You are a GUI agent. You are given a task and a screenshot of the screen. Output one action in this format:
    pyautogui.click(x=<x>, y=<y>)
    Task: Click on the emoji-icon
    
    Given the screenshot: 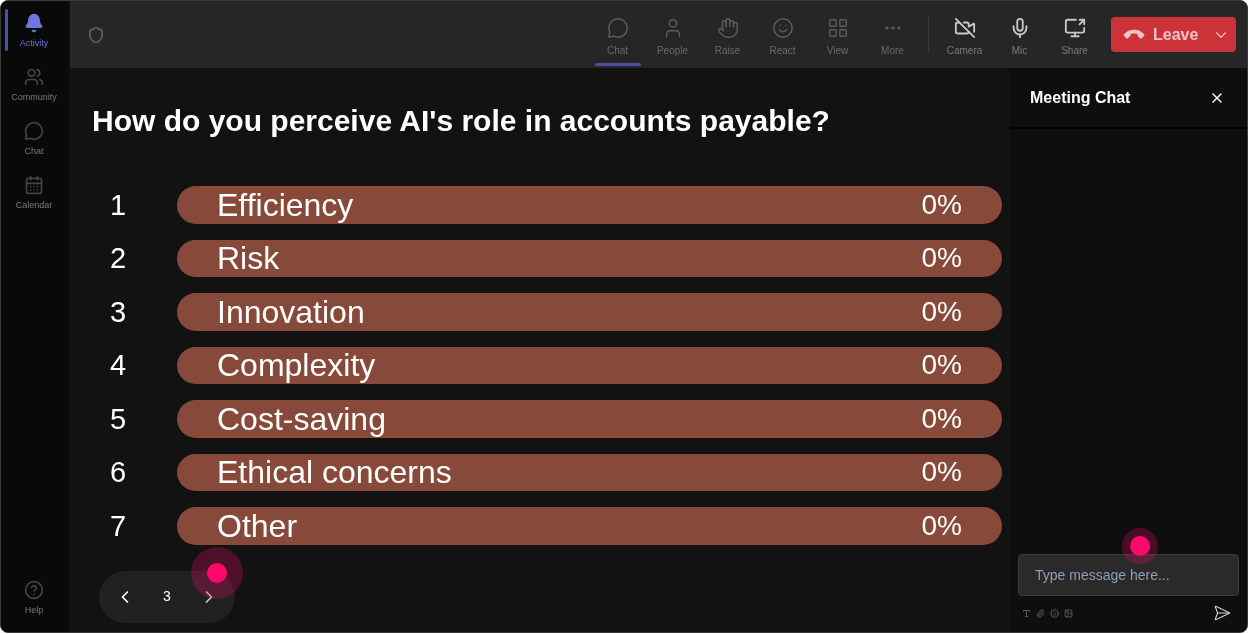 What is the action you would take?
    pyautogui.click(x=1054, y=613)
    